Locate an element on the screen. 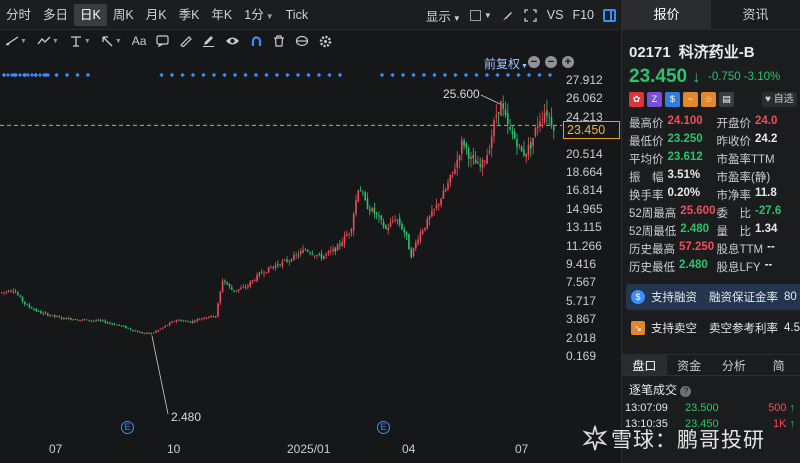  dollar-icon: $ is located at coordinates (672, 99).